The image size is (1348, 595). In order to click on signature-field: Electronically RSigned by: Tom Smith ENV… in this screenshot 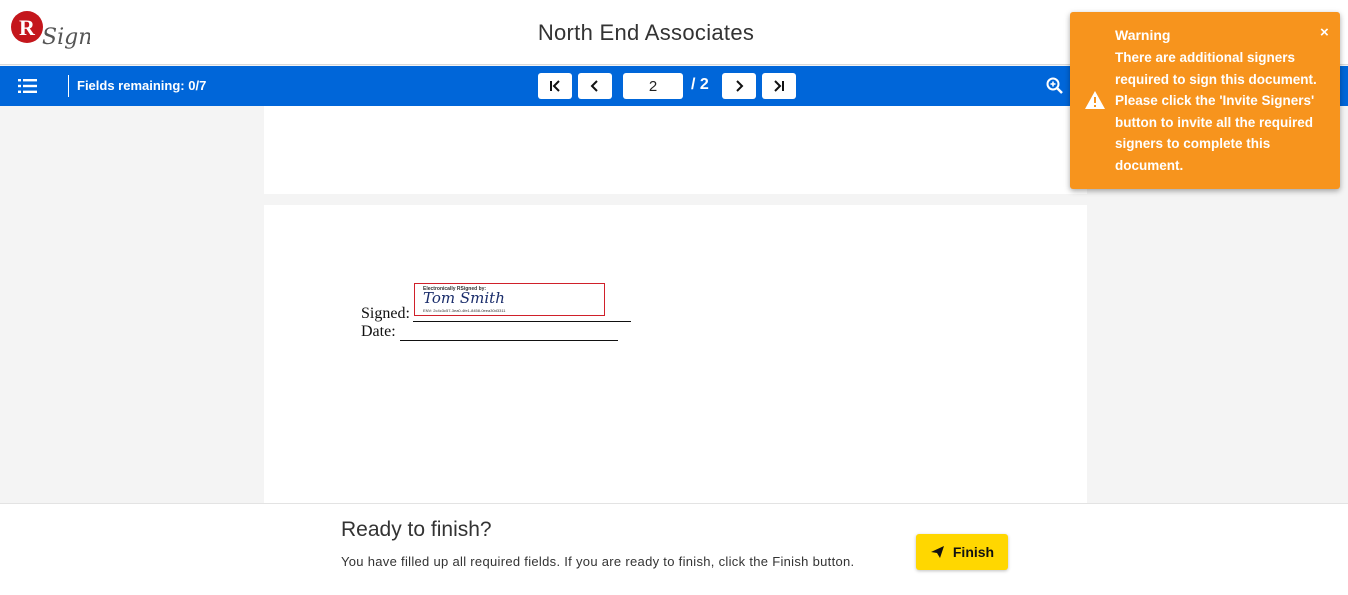, I will do `click(509, 299)`.